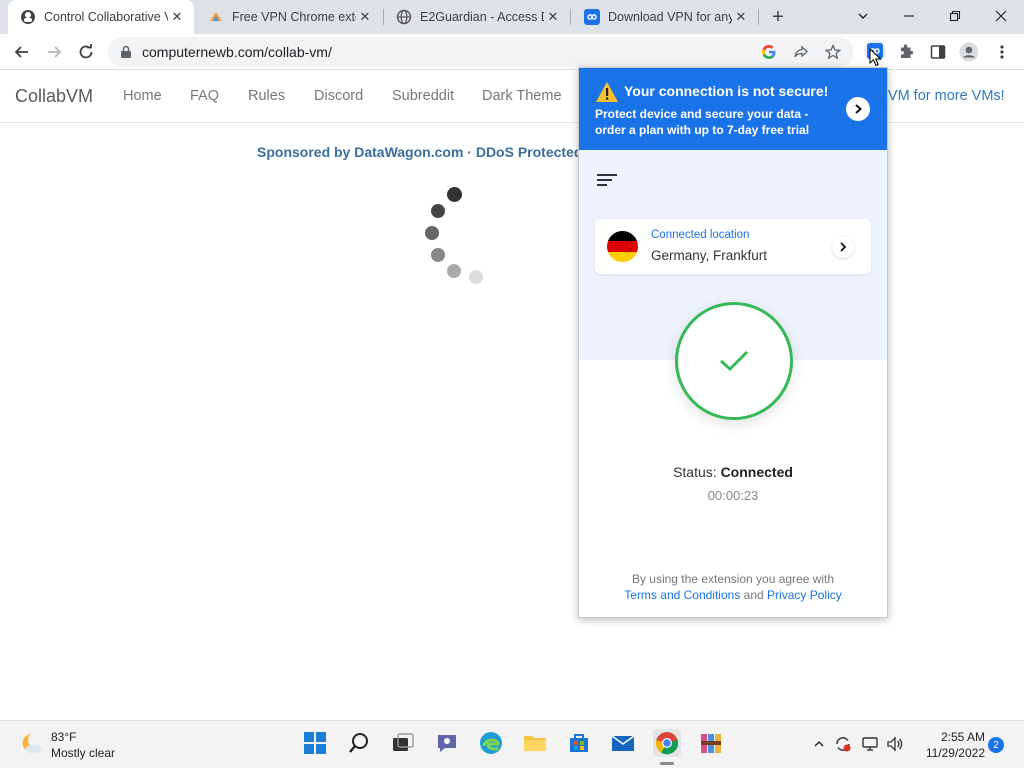 The height and width of the screenshot is (768, 1024). What do you see at coordinates (1002, 52) in the screenshot?
I see `kebab-menu-icon` at bounding box center [1002, 52].